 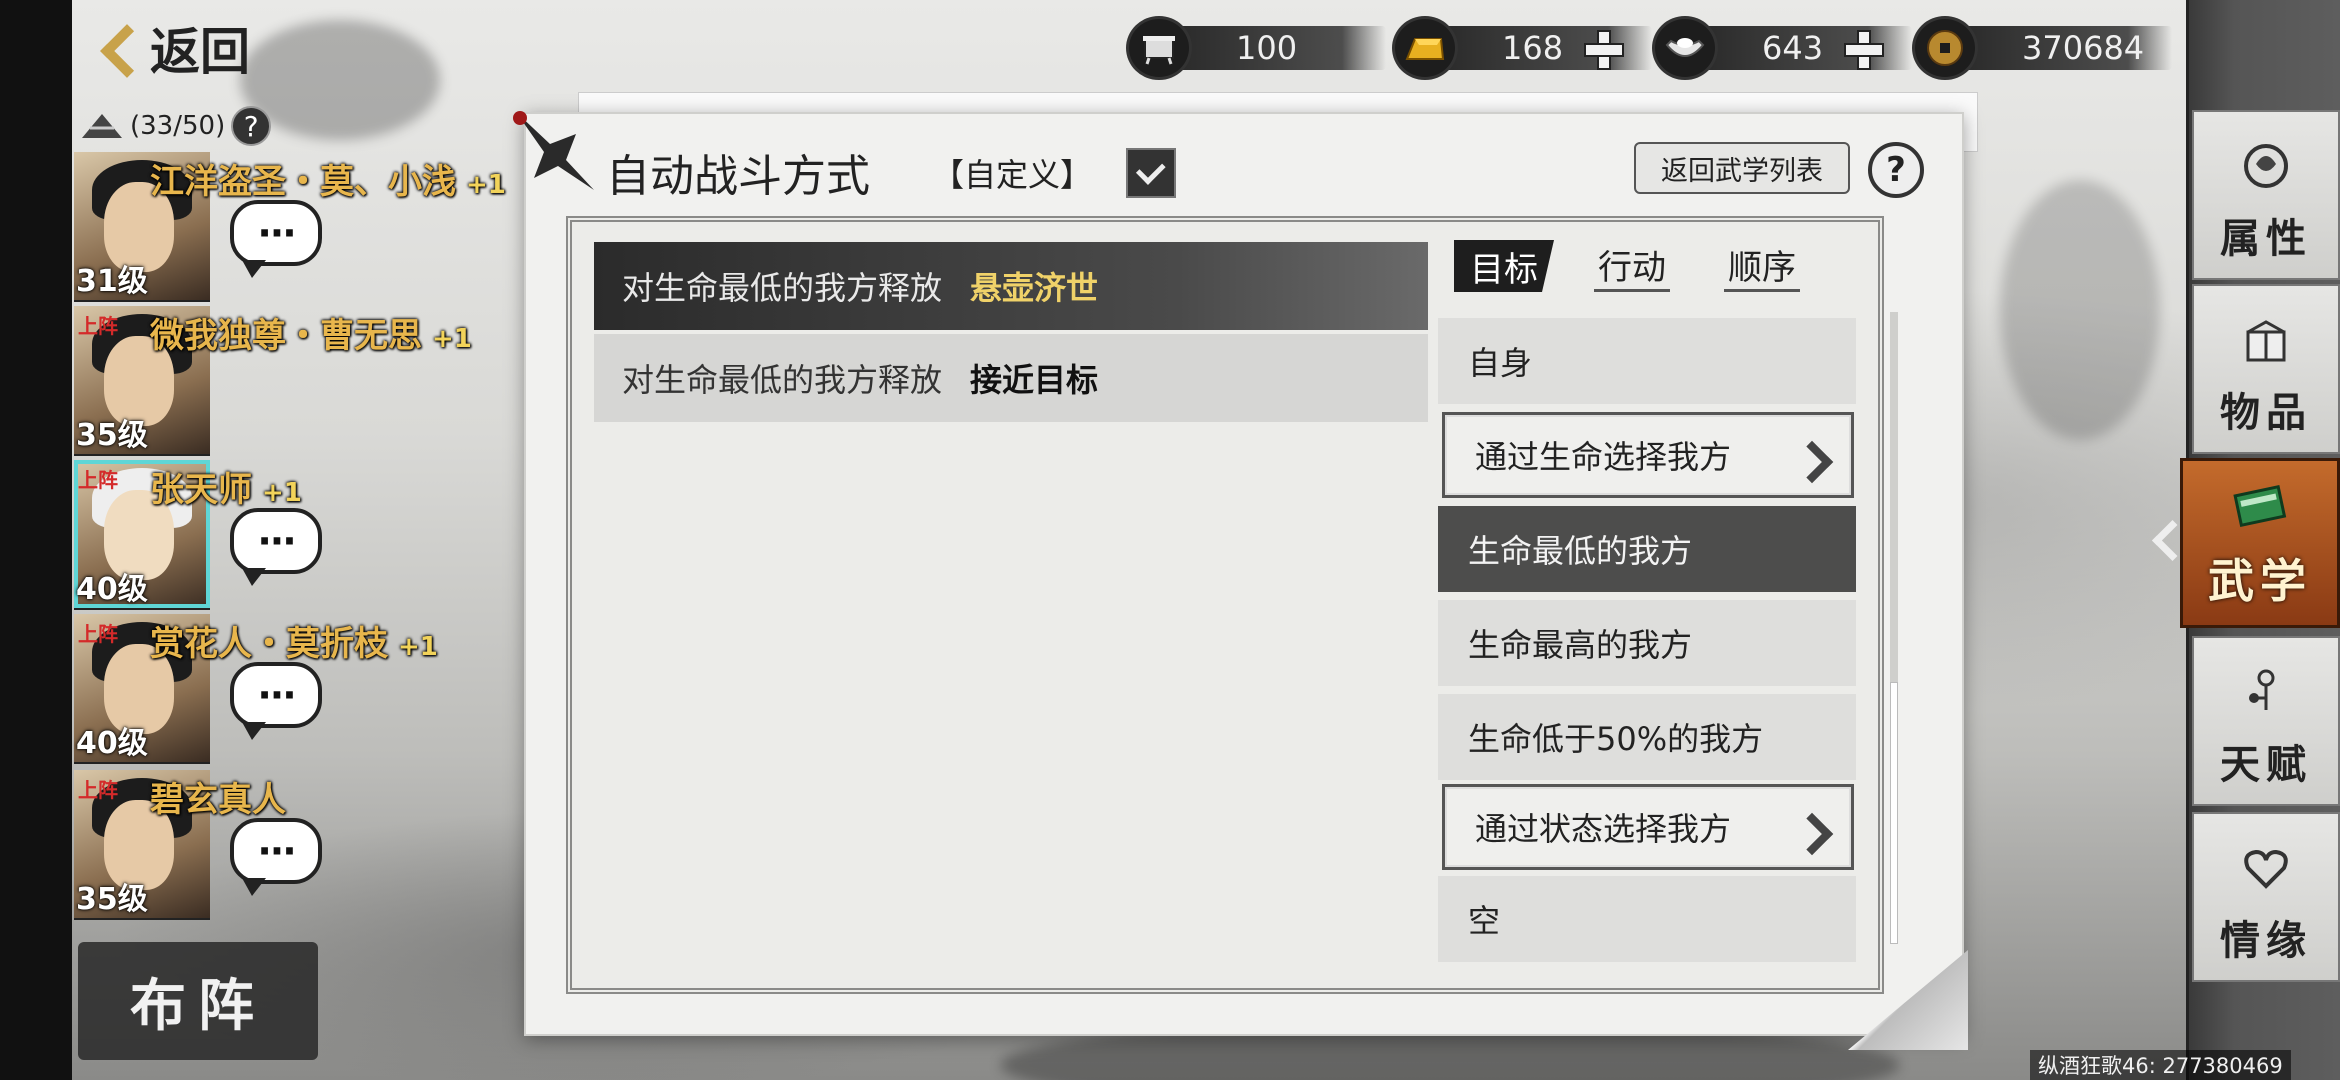 What do you see at coordinates (1151, 173) in the screenshot?
I see `mode-dropdown-toggle` at bounding box center [1151, 173].